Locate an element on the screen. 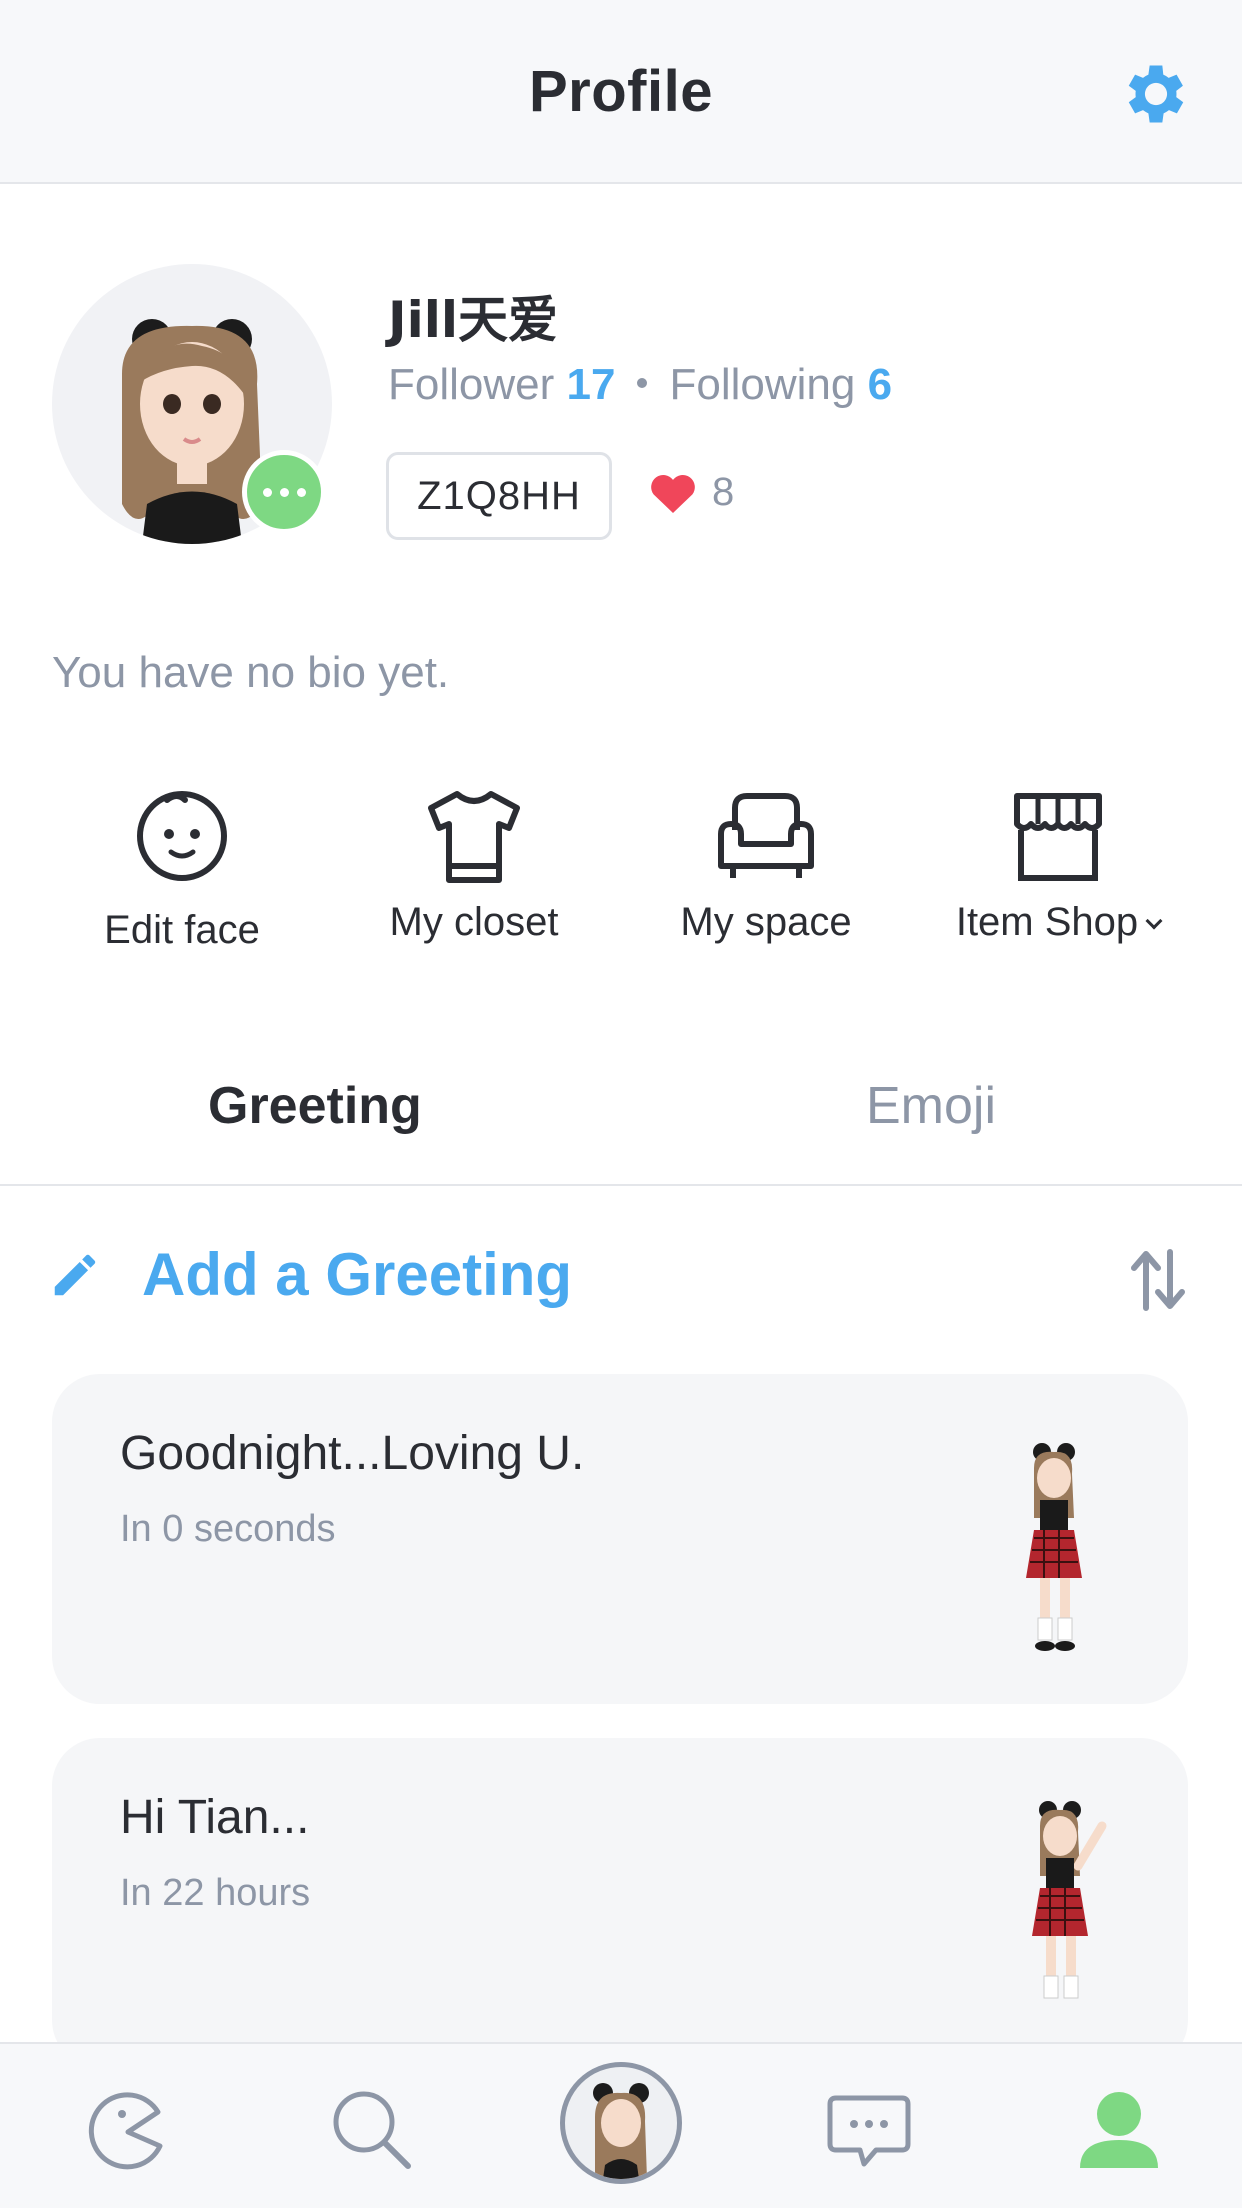 This screenshot has height=2208, width=1242. item-shop-button: Item Shop is located at coordinates (1058, 865).